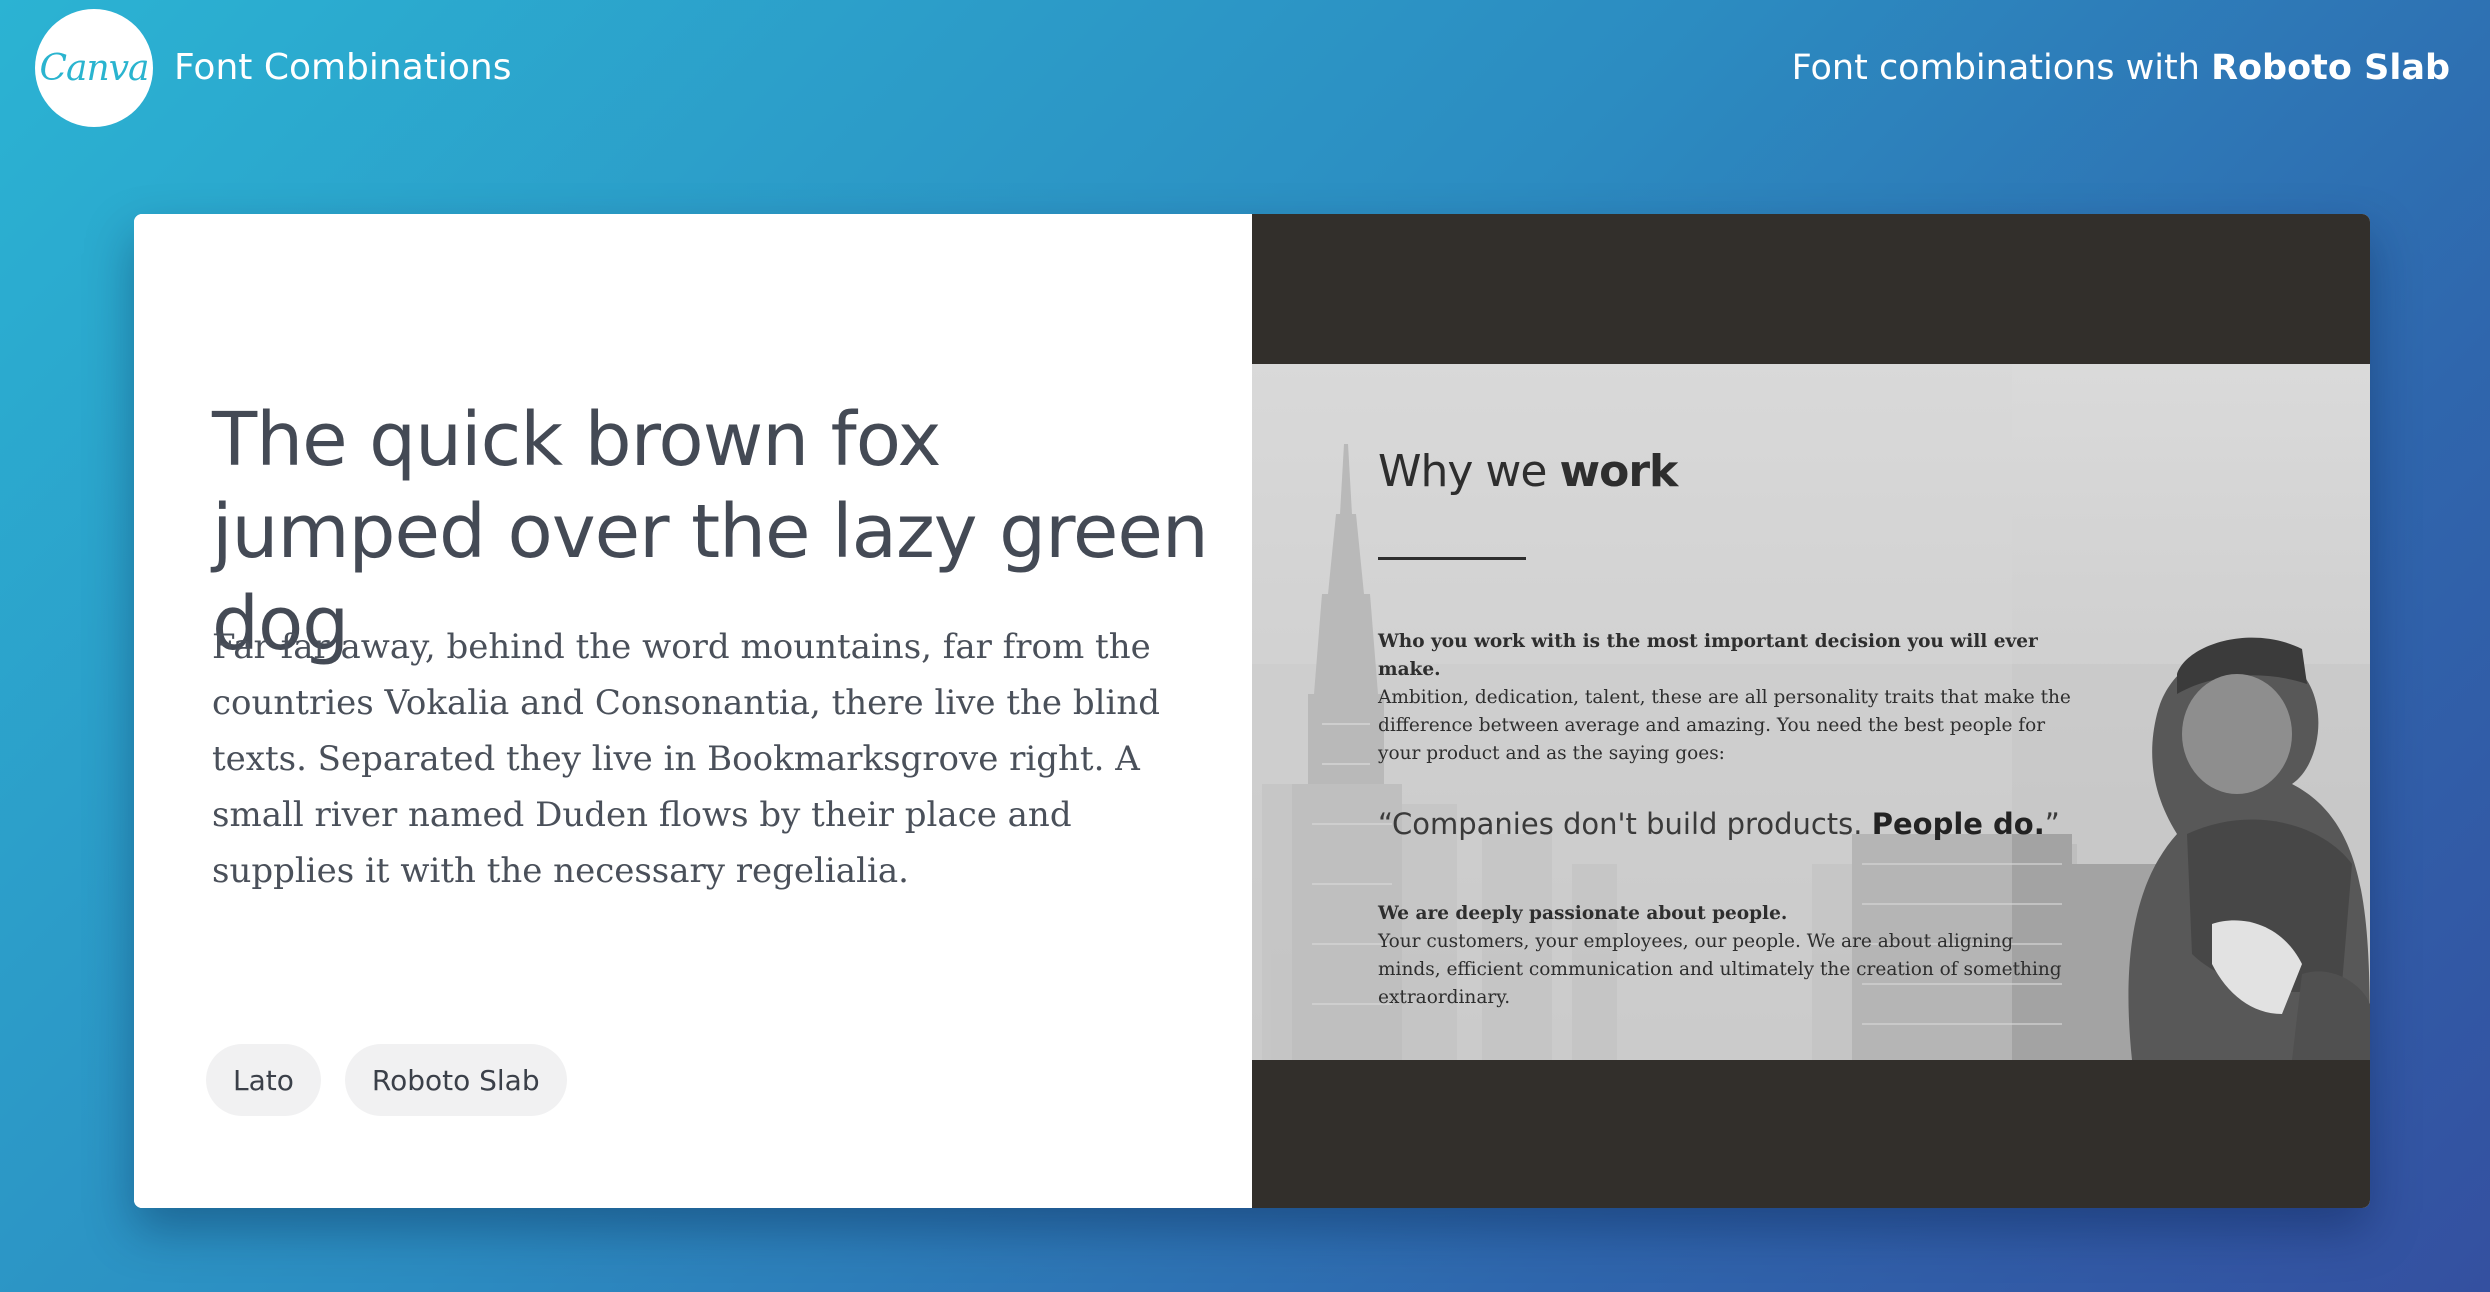 The width and height of the screenshot is (2490, 1292). Describe the element at coordinates (2330, 68) in the screenshot. I see `combo-font-name: Roboto Slab` at that location.